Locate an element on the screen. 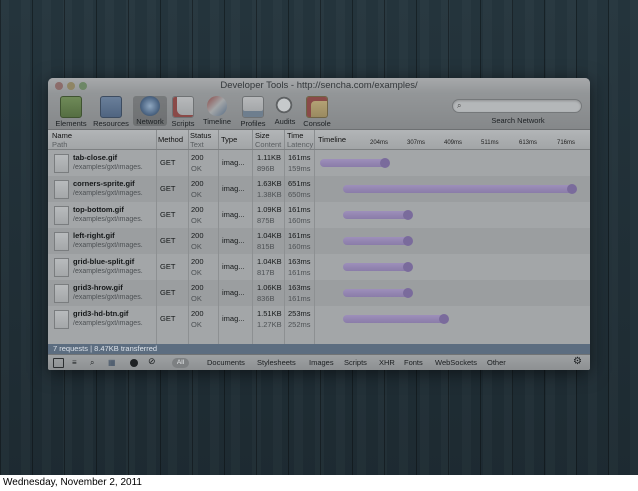 Image resolution: width=638 pixels, height=491 pixels. dock-icon is located at coordinates (58, 363).